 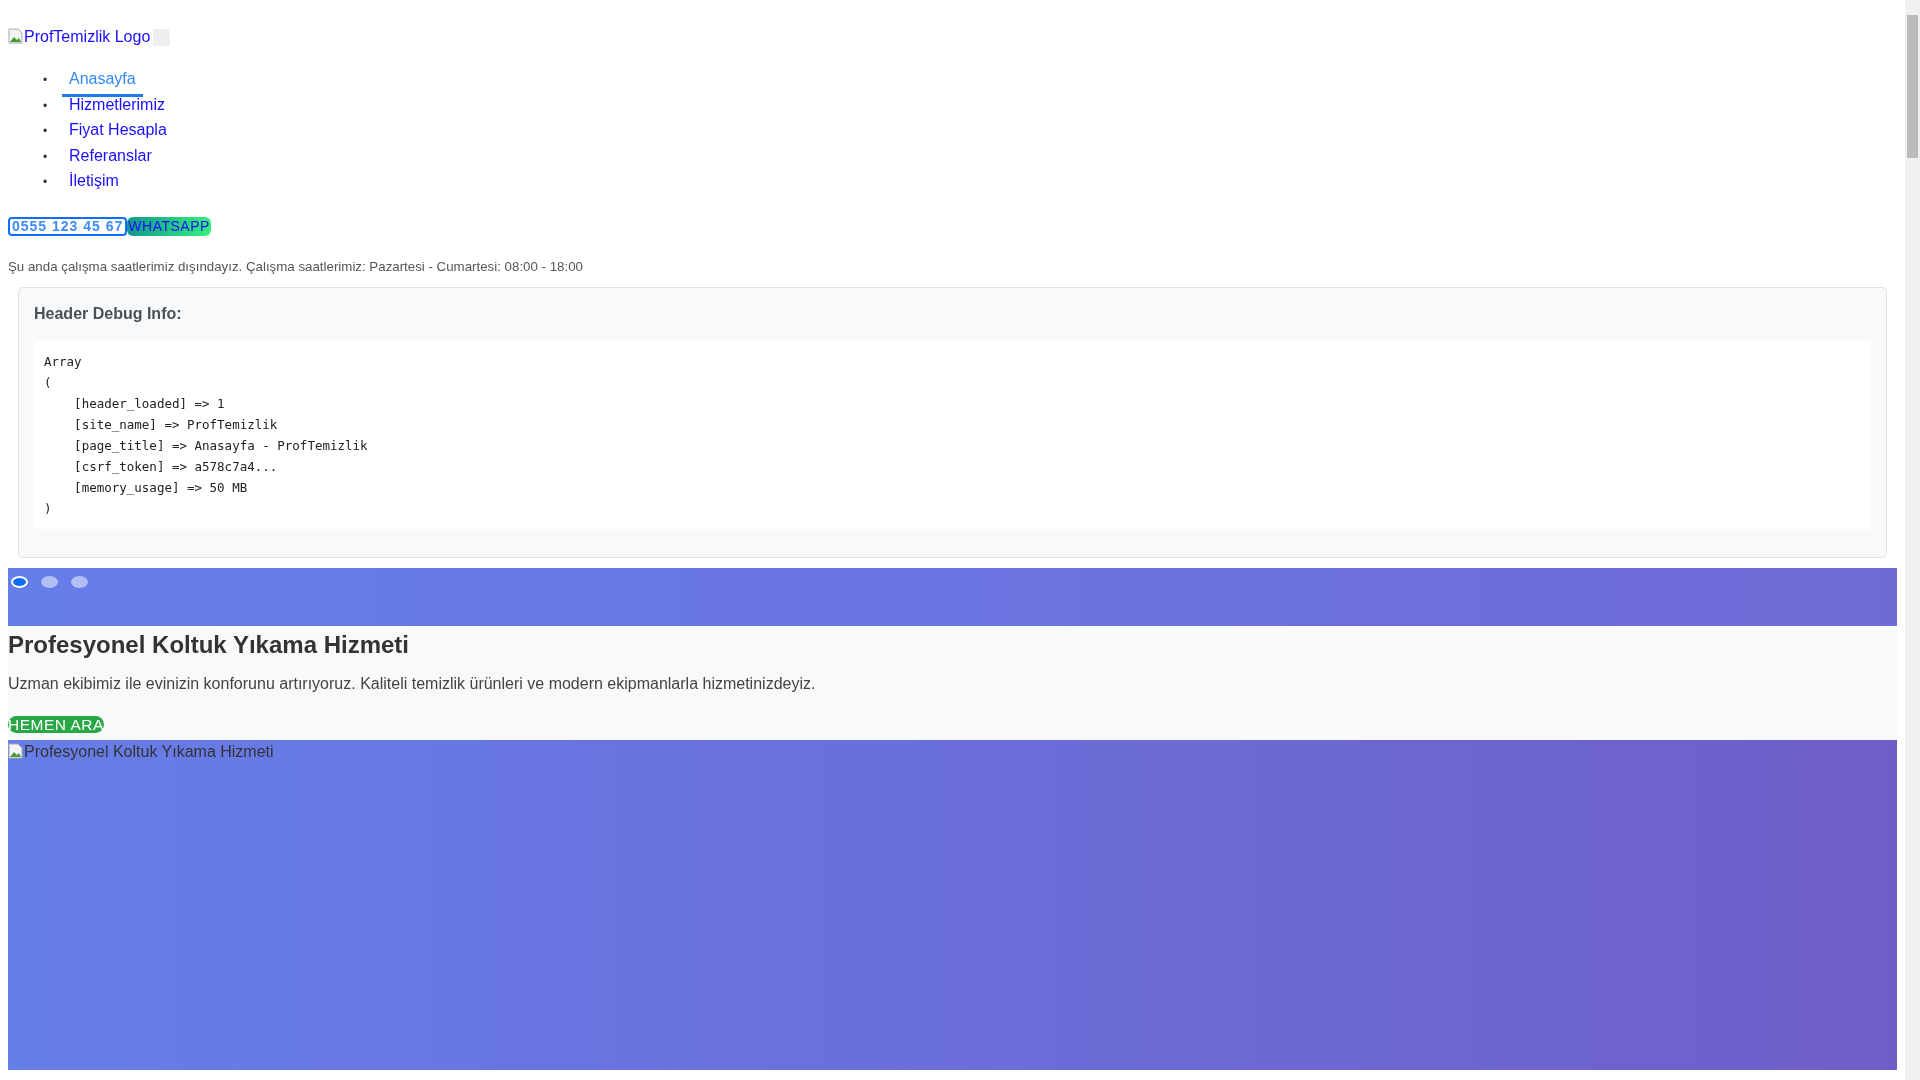 What do you see at coordinates (221, 445) in the screenshot?
I see `code-line: [page_title] => Anasayfa - ProfTemizlik` at bounding box center [221, 445].